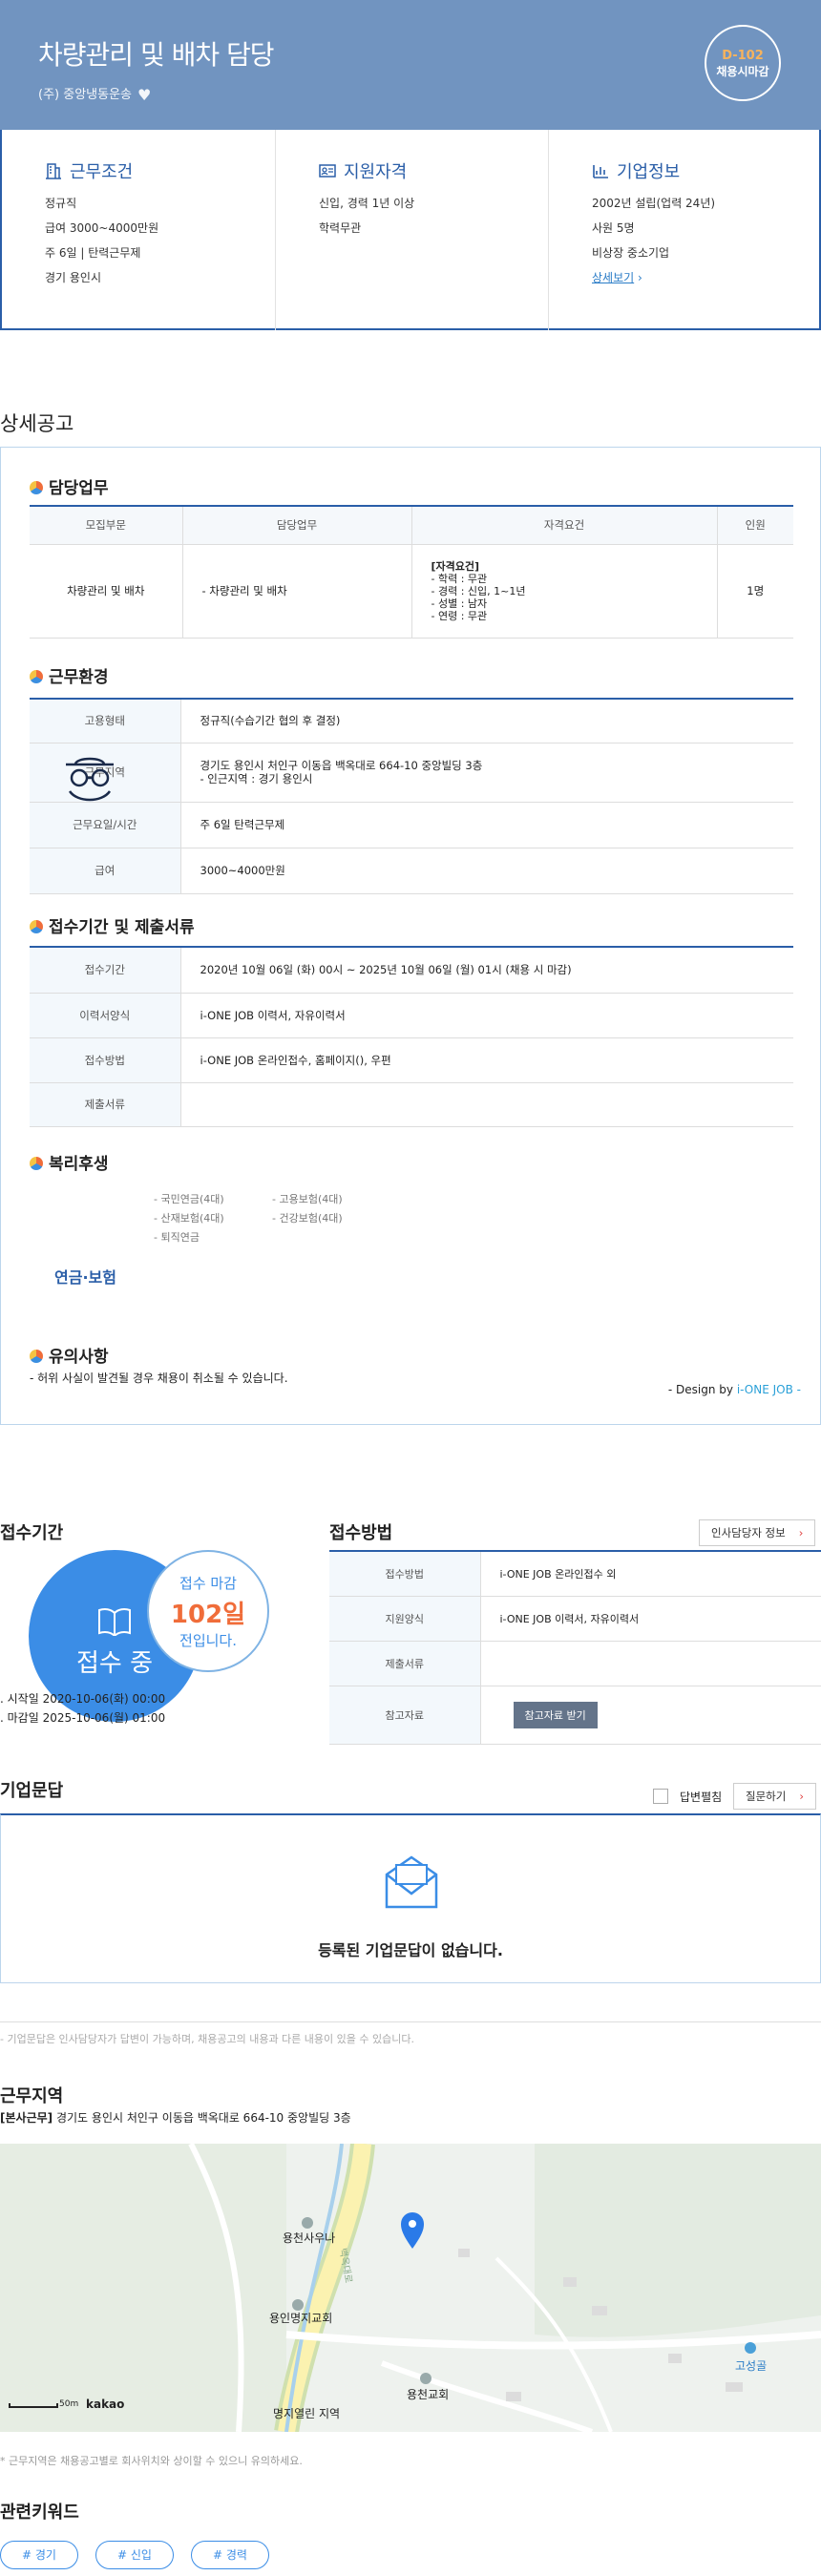  I want to click on company-name: (주) 중앙냉동운송 ♥, so click(95, 94).